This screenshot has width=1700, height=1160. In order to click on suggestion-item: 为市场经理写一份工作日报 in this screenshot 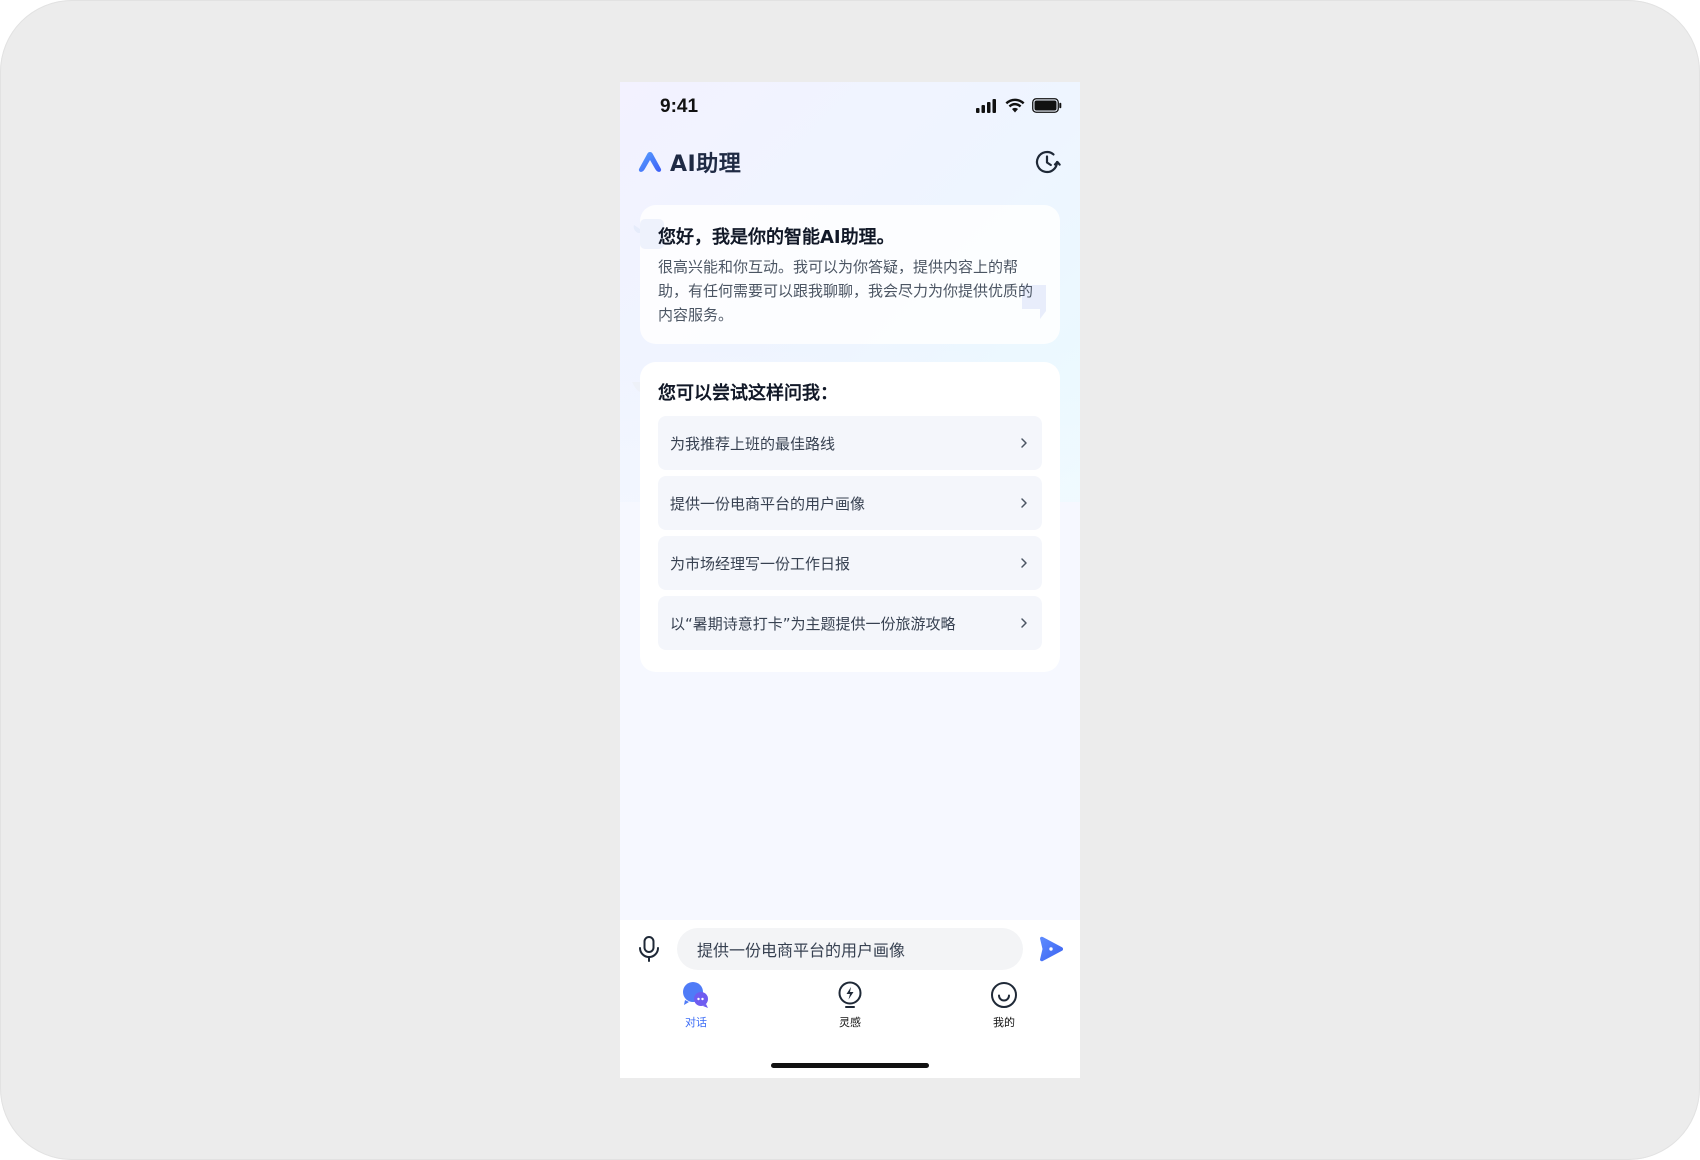, I will do `click(850, 563)`.